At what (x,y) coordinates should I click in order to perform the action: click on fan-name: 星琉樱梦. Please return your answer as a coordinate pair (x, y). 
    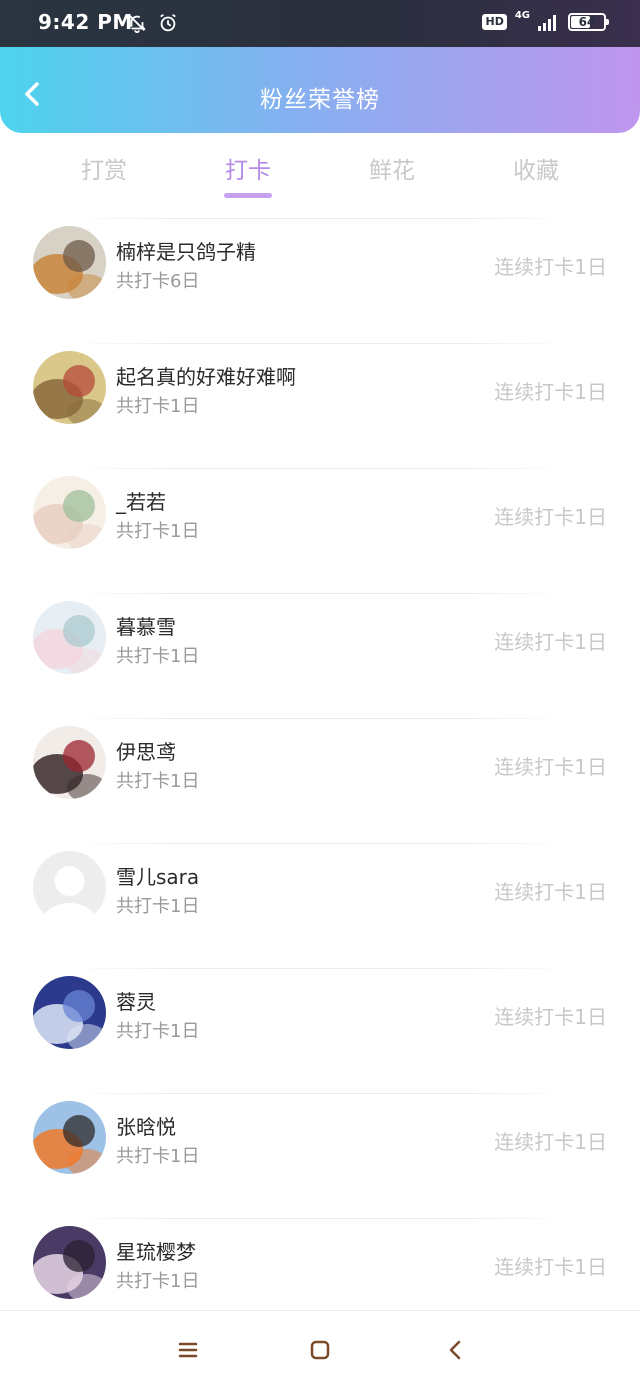
    Looking at the image, I should click on (156, 1252).